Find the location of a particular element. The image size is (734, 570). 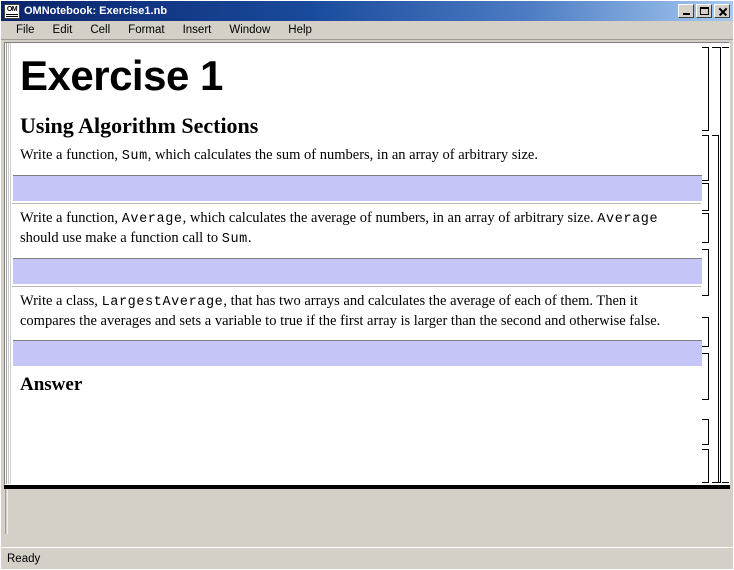

answer-heading-text: Answer is located at coordinates (51, 384).